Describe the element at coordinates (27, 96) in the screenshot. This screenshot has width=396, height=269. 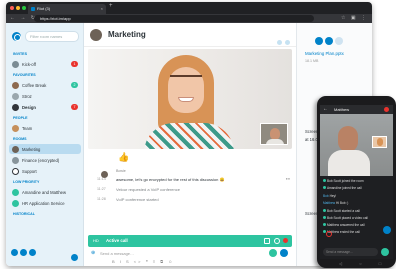
I see `room-label: Stroz` at that location.